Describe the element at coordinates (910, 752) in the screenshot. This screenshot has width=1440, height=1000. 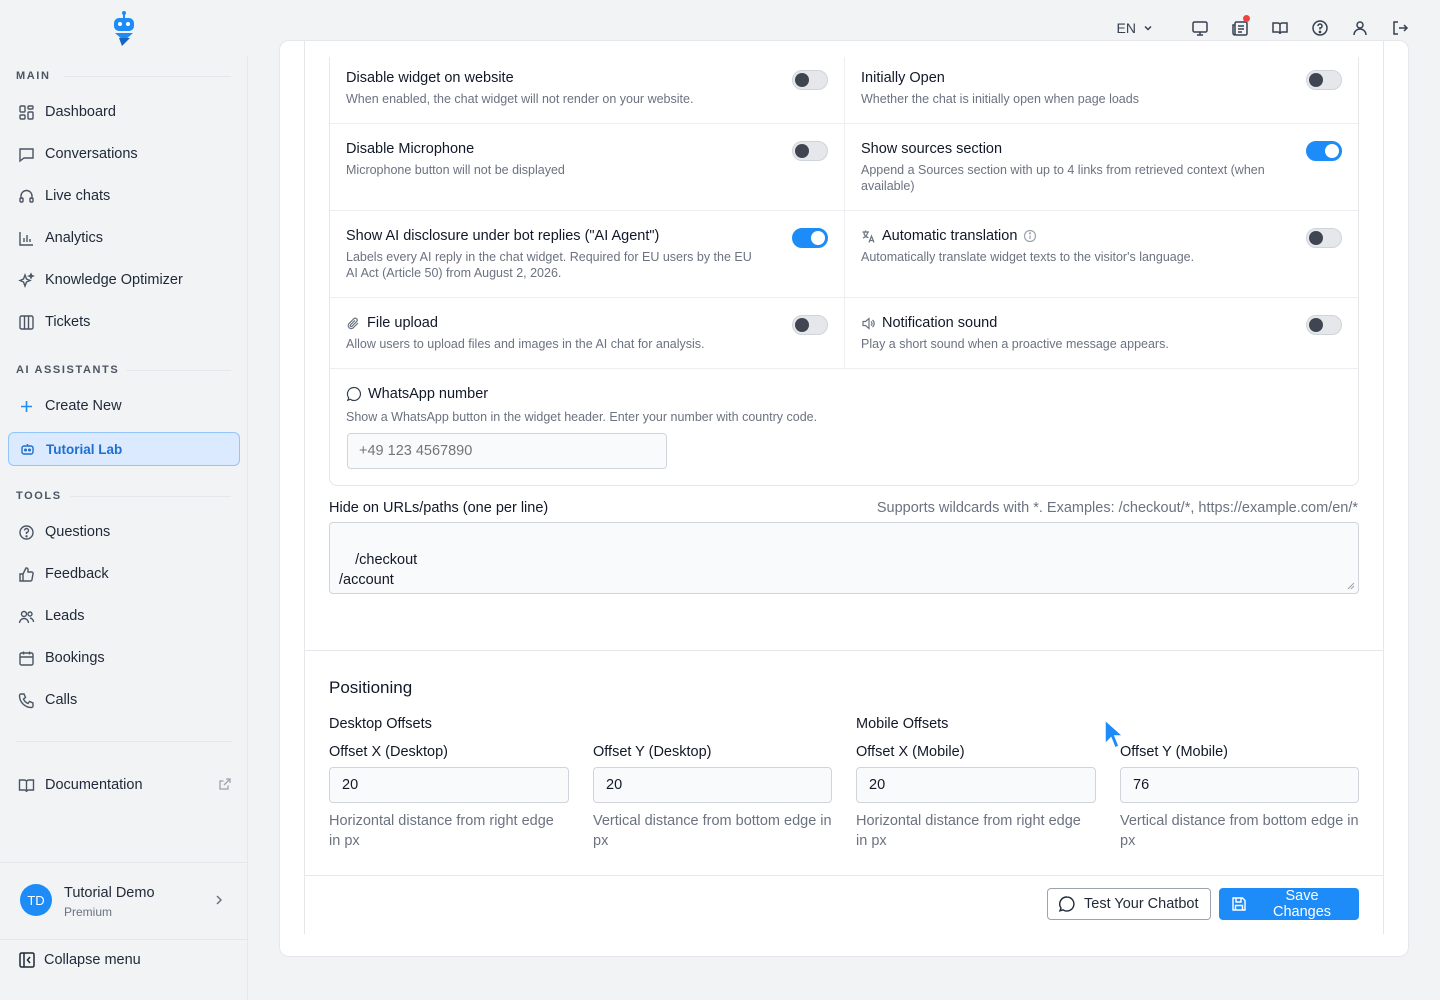
I see `offset-x-mobile-label: Offset X (Mobile)` at that location.